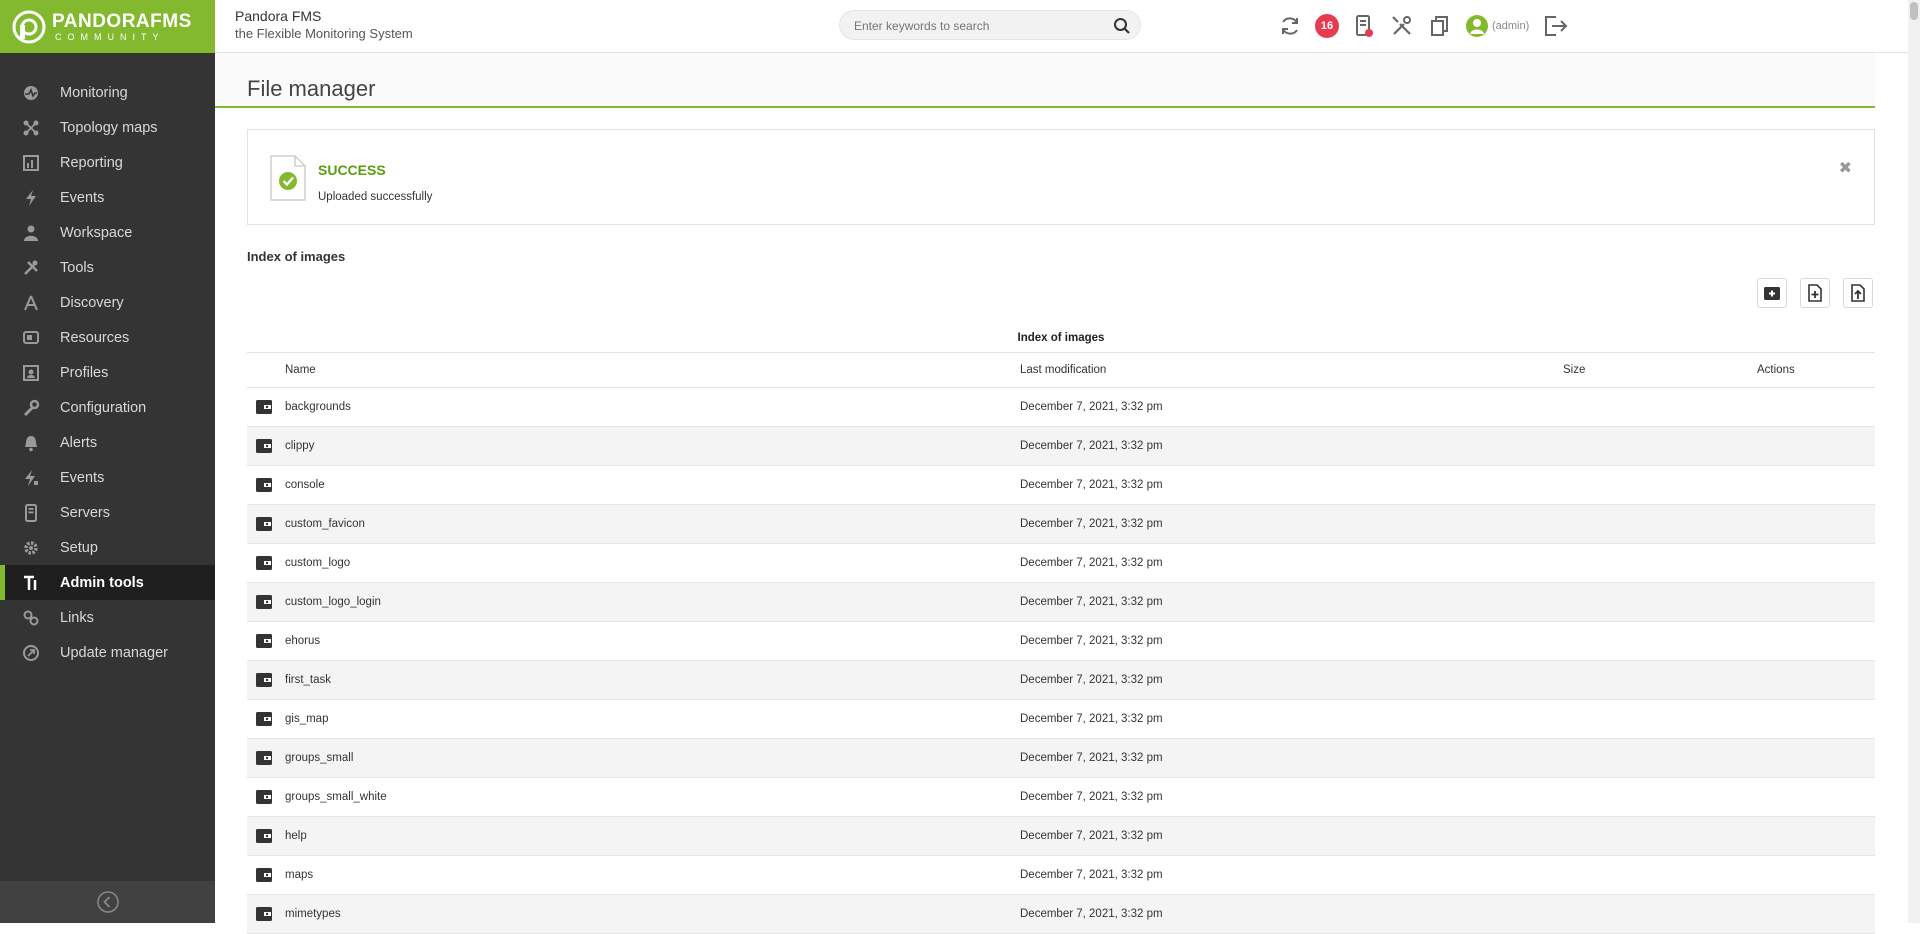  What do you see at coordinates (319, 758) in the screenshot?
I see `file-name-link: groups_small` at bounding box center [319, 758].